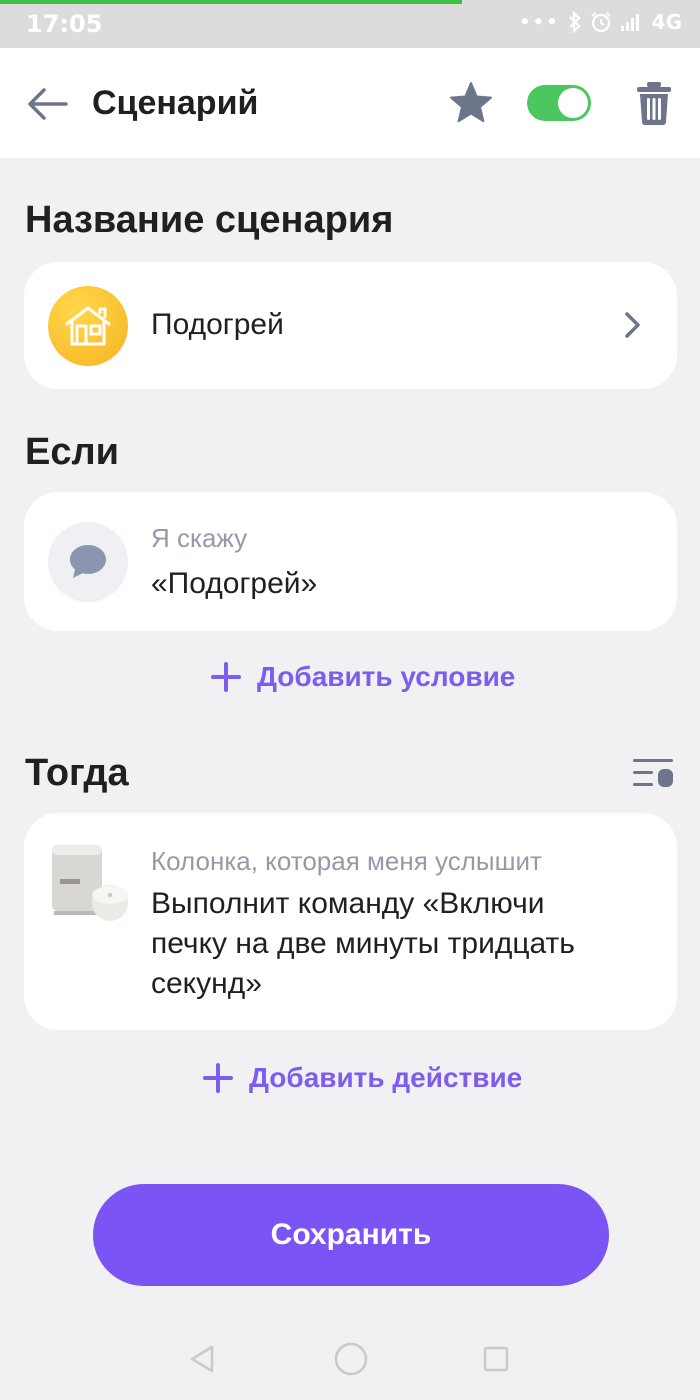 Image resolution: width=700 pixels, height=1400 pixels. I want to click on add-action-label: Добавить действие, so click(386, 1077).